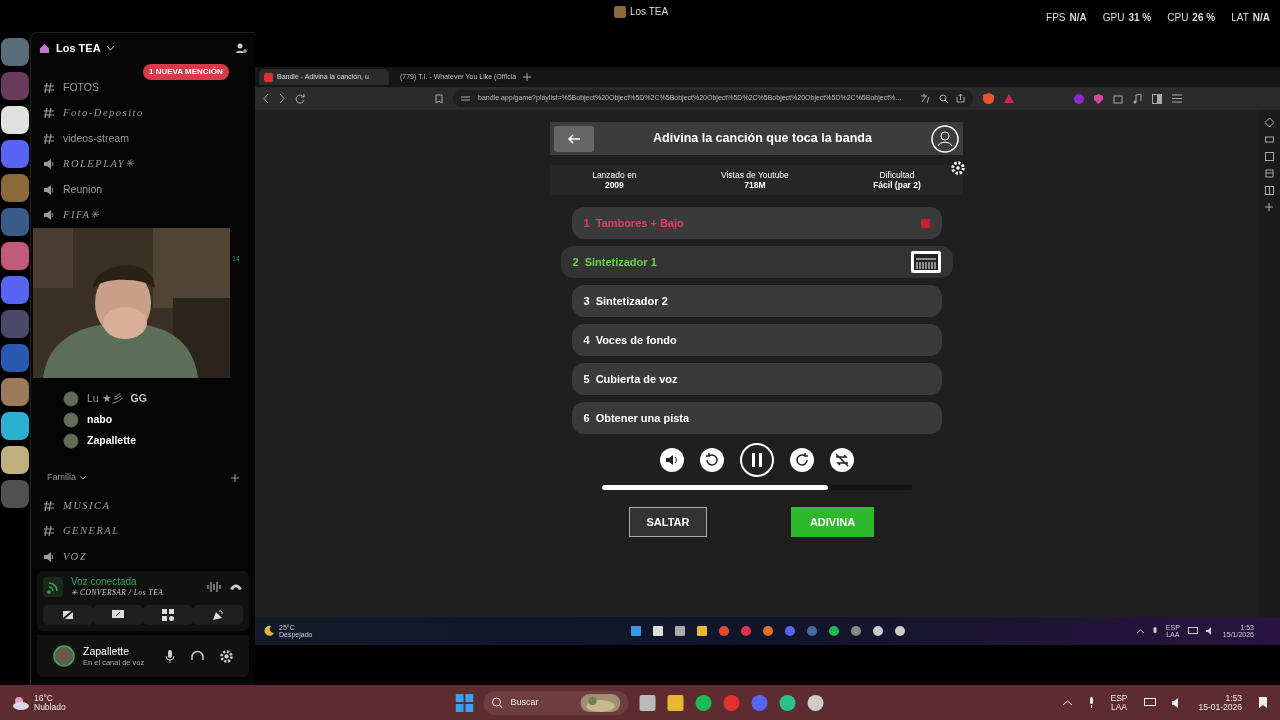 The height and width of the screenshot is (720, 1280). I want to click on stat-value: 2009, so click(614, 185).